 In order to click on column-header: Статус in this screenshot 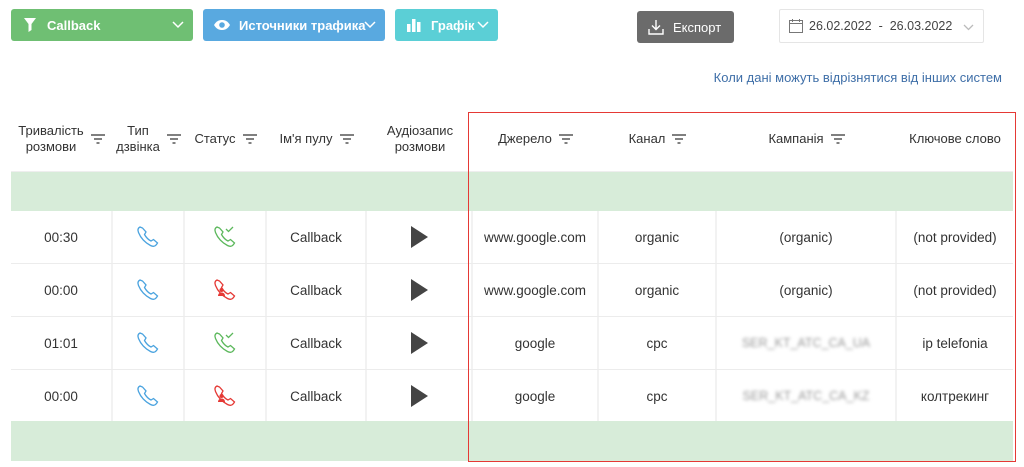, I will do `click(226, 139)`.